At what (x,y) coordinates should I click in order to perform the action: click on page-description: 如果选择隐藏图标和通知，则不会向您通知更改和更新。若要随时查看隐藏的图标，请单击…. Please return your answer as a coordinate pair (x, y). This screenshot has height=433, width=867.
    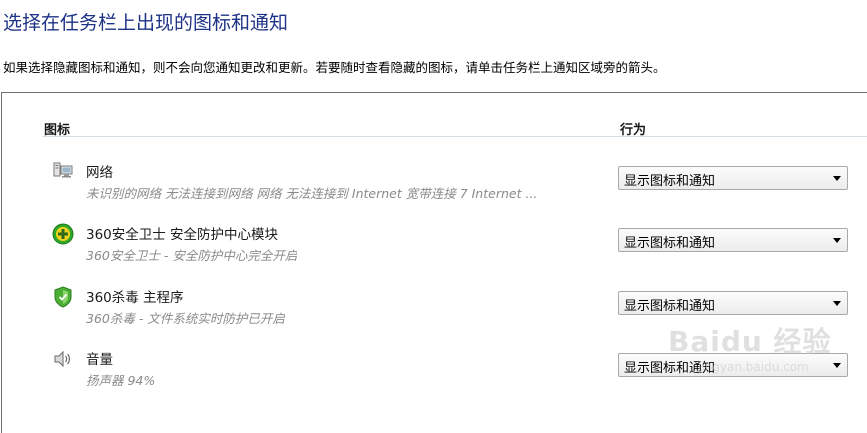
    Looking at the image, I should click on (334, 67).